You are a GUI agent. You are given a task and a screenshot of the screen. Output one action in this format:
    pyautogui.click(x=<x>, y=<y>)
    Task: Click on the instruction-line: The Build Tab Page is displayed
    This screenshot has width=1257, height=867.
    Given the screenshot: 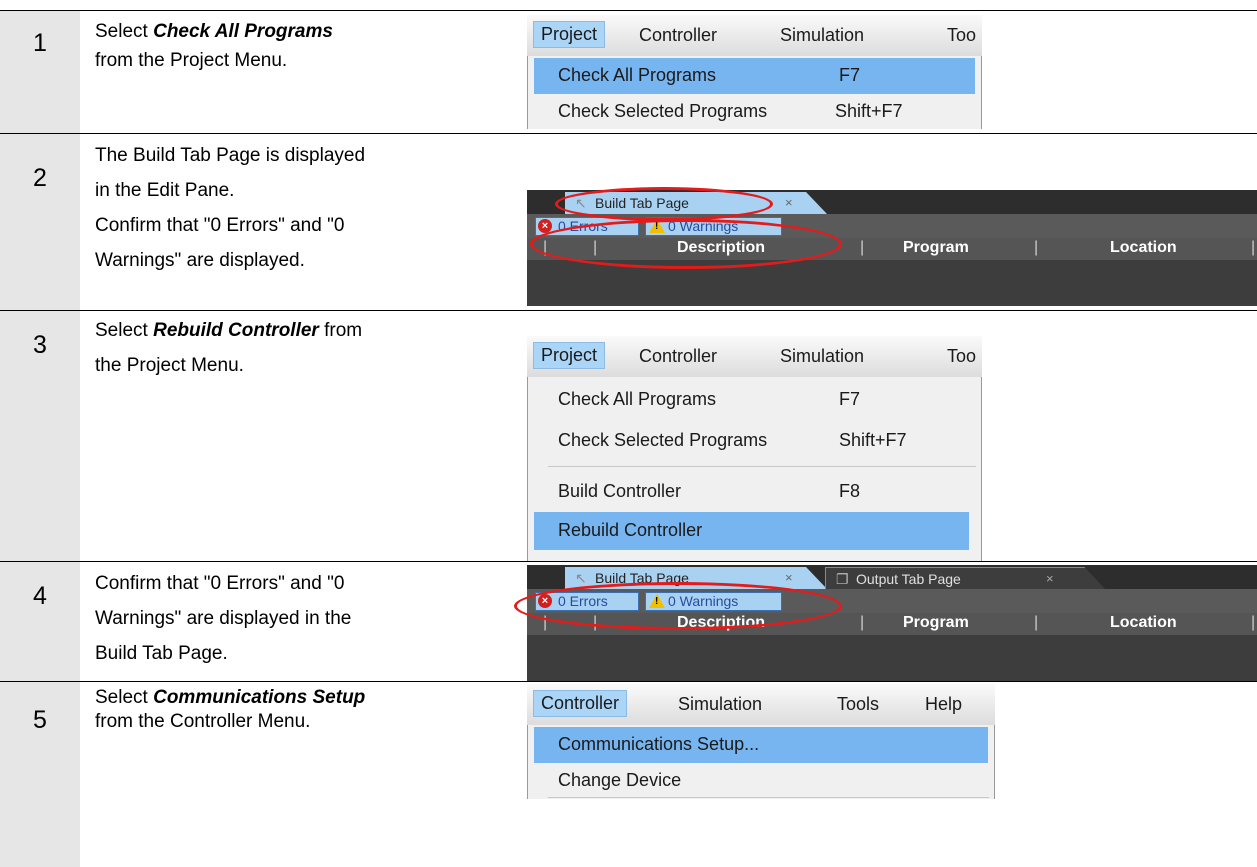 What is the action you would take?
    pyautogui.click(x=230, y=155)
    